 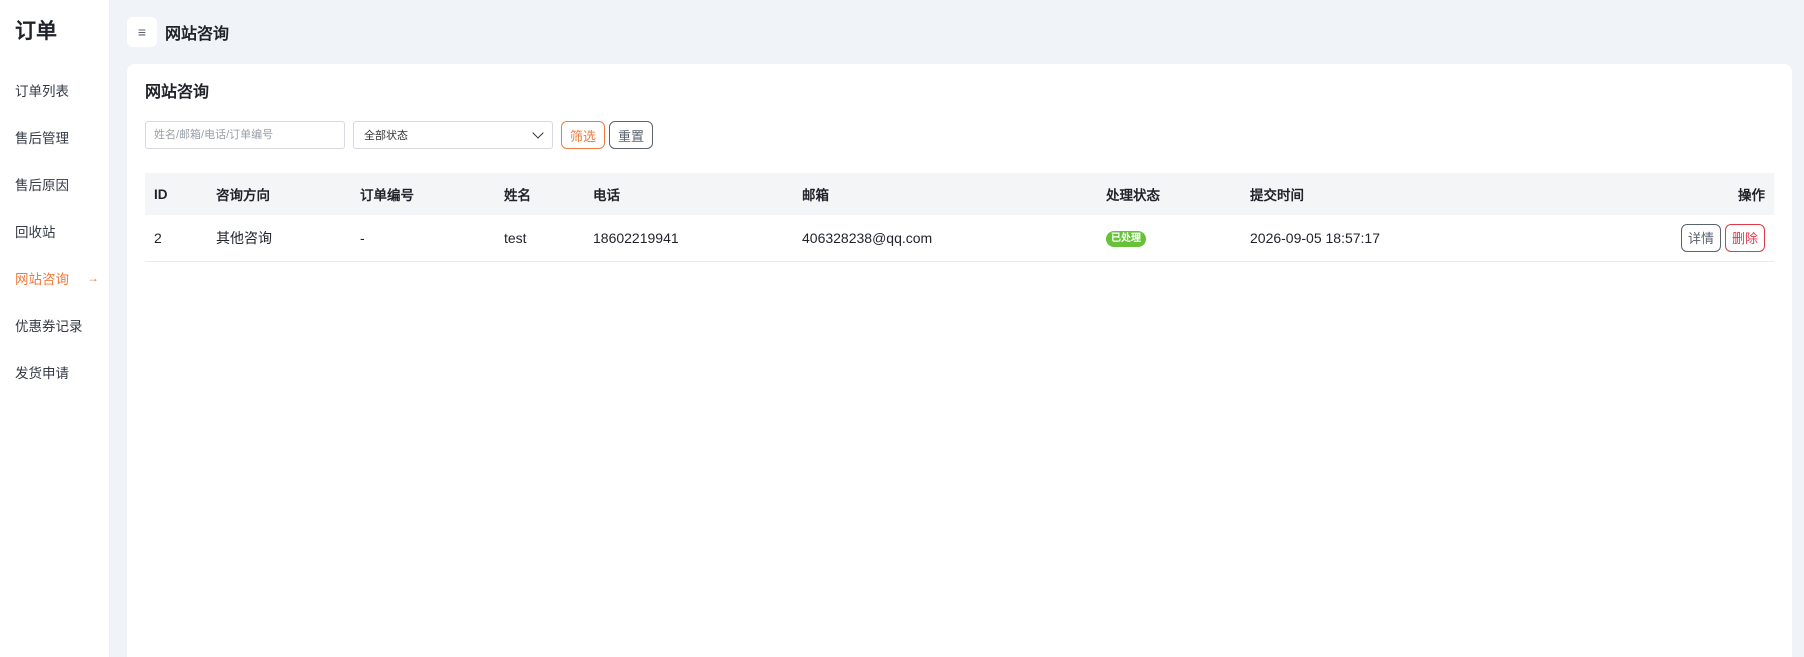 What do you see at coordinates (245, 135) in the screenshot?
I see `search-input` at bounding box center [245, 135].